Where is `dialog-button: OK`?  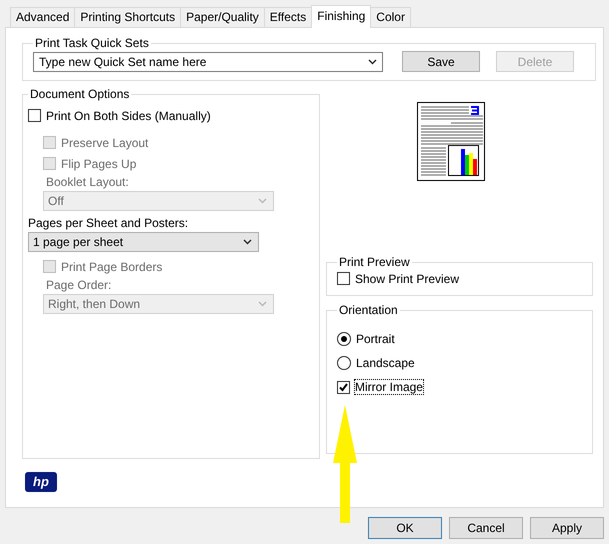 dialog-button: OK is located at coordinates (405, 528).